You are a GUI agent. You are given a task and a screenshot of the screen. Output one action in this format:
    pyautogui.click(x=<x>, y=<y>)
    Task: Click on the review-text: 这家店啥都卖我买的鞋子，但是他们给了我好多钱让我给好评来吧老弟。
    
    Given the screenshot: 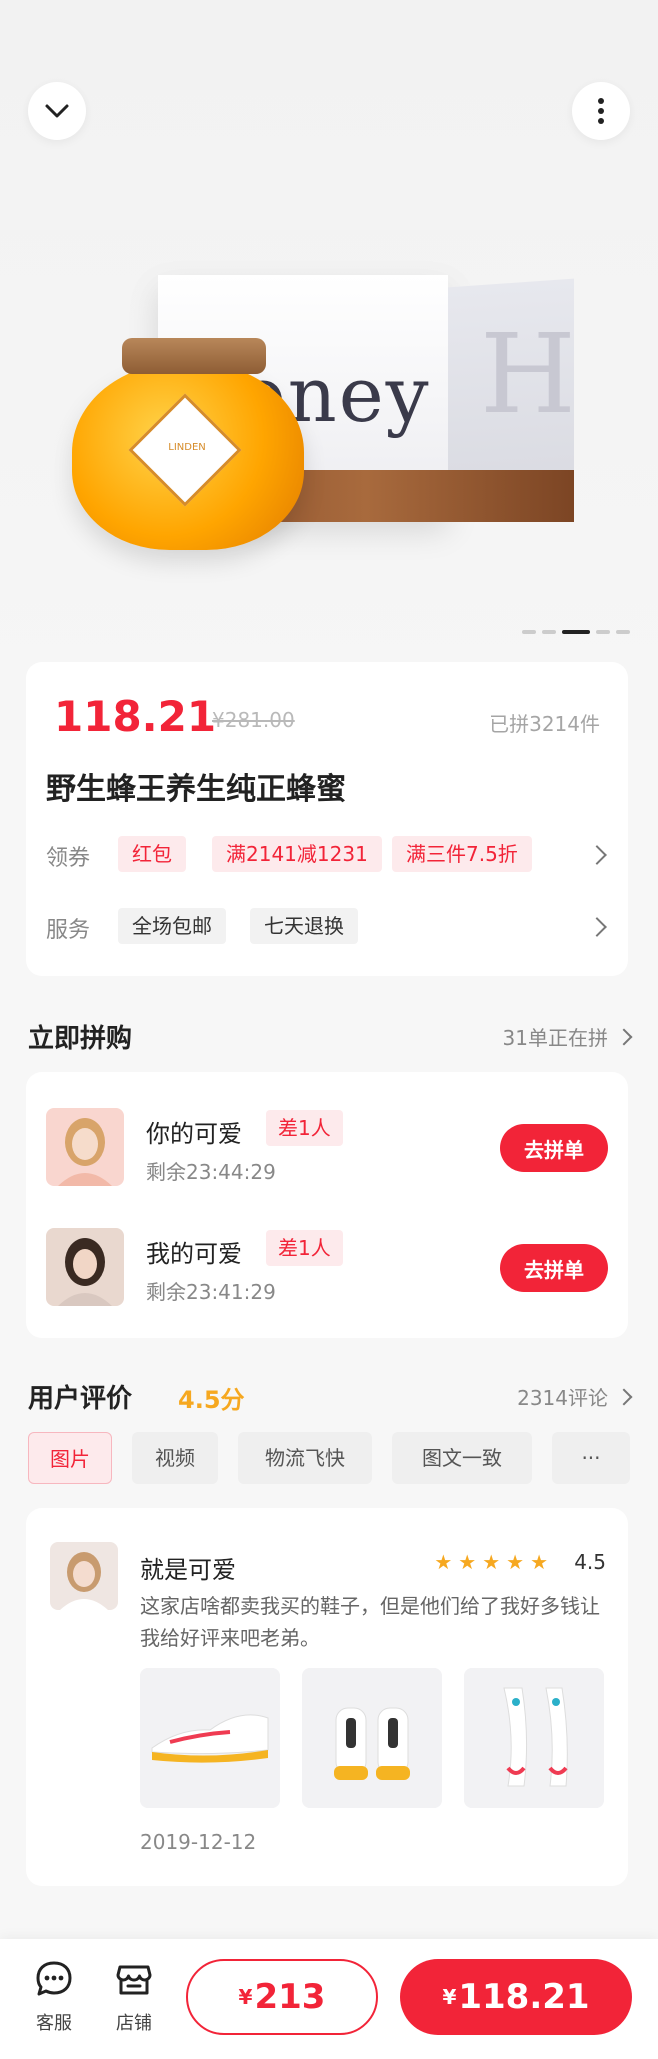 What is the action you would take?
    pyautogui.click(x=370, y=1622)
    